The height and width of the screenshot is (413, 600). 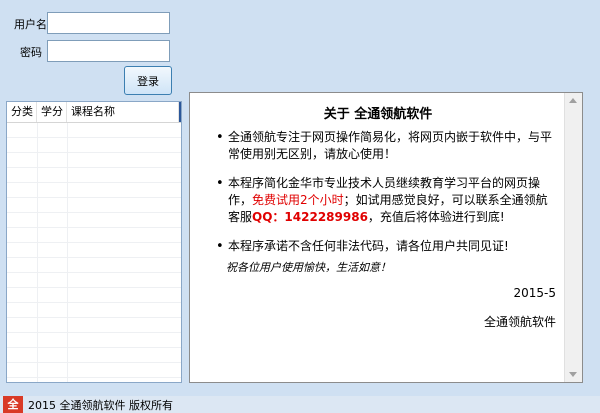 What do you see at coordinates (308, 267) in the screenshot?
I see `blessing-text: 祝各位用户使用愉快，生活如意！` at bounding box center [308, 267].